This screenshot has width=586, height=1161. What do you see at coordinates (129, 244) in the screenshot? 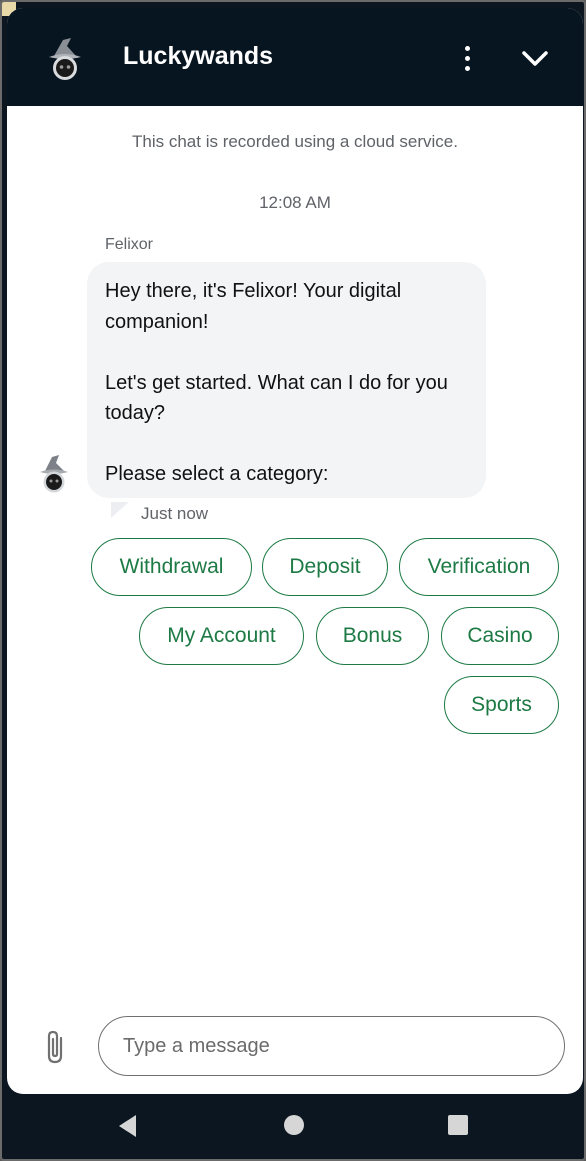
I see `sender-name: Felixor` at bounding box center [129, 244].